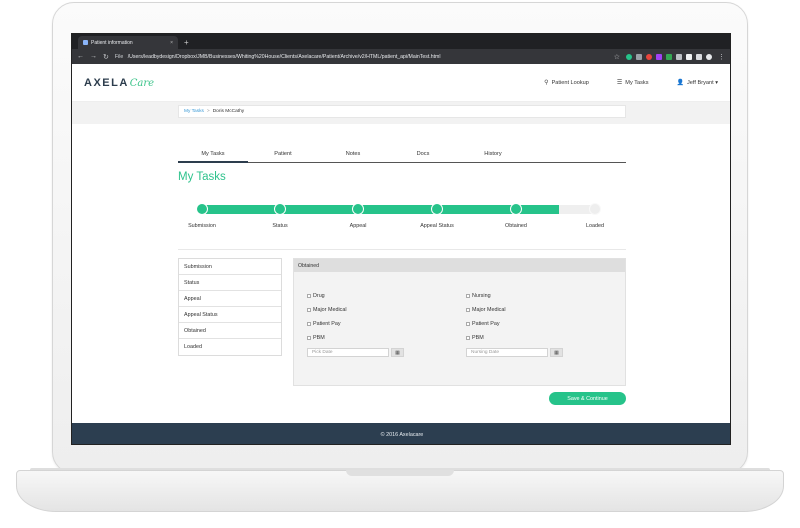 This screenshot has height=528, width=800. Describe the element at coordinates (194, 111) in the screenshot. I see `breadcrumb-link: My Tasks` at that location.